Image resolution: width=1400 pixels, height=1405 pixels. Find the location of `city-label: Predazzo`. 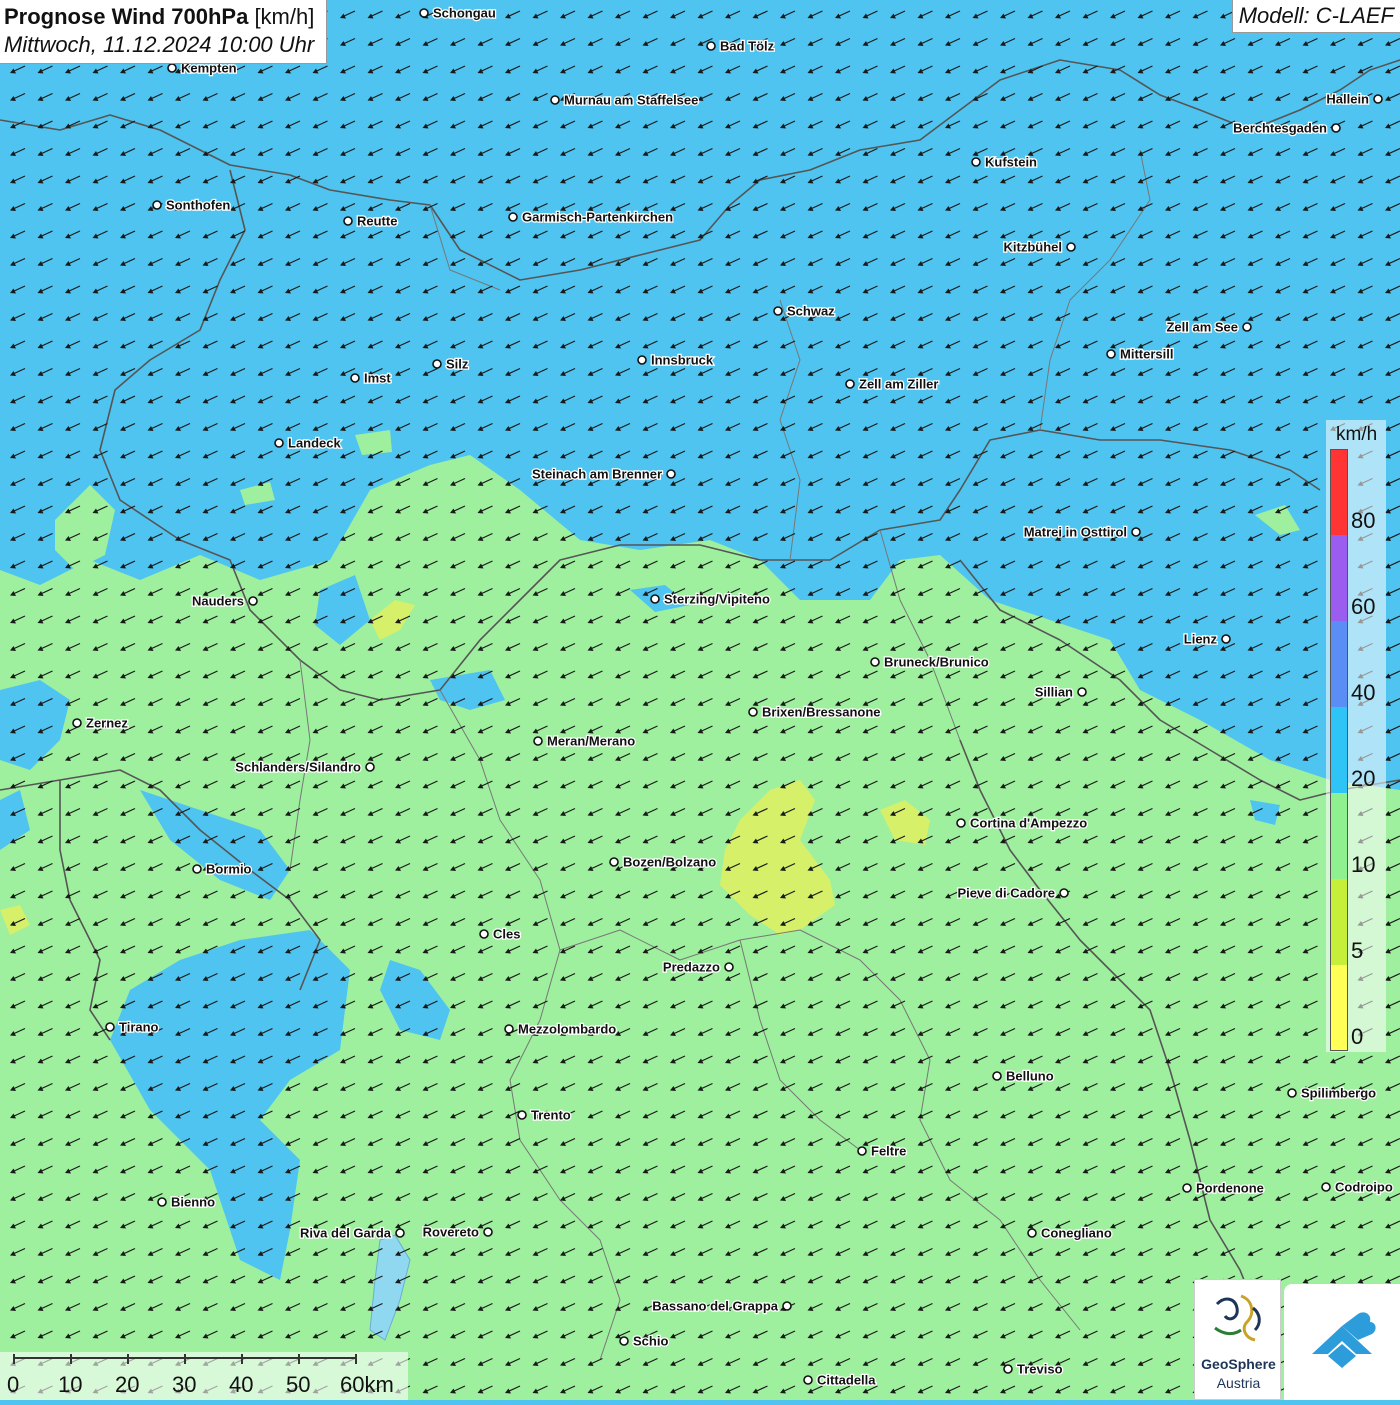

city-label: Predazzo is located at coordinates (691, 967).